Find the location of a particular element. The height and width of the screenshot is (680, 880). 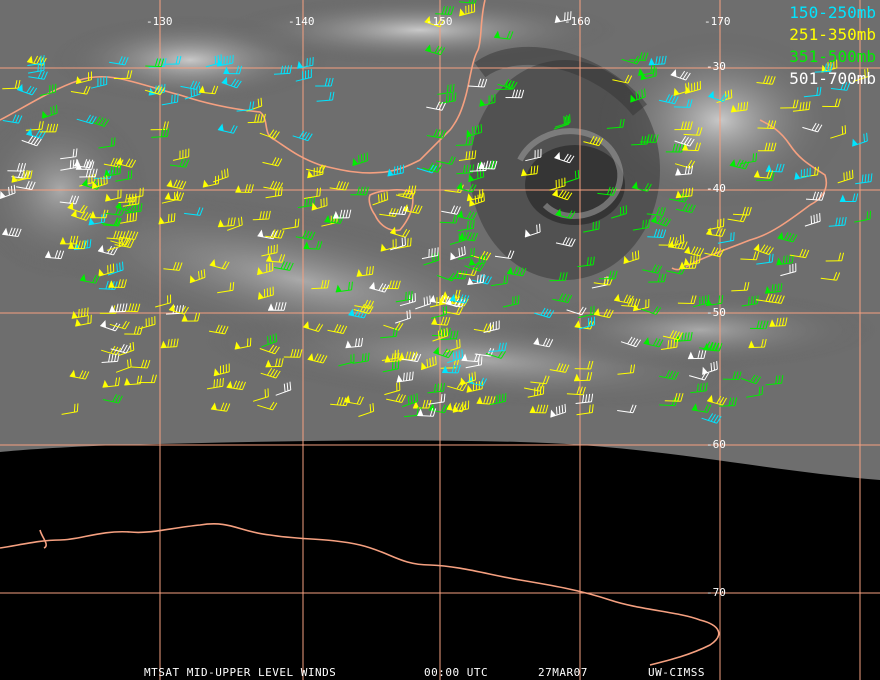

lat-label-70: -70 is located at coordinates (716, 592).